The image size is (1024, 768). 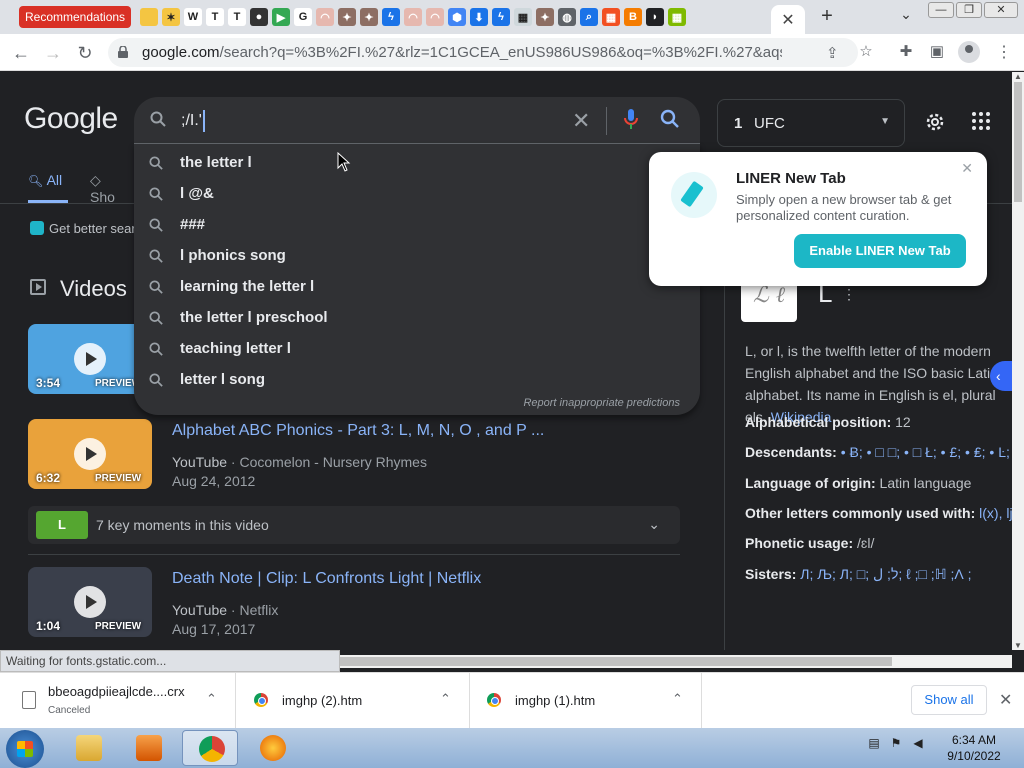 I want to click on taskbar-firefox, so click(x=272, y=748).